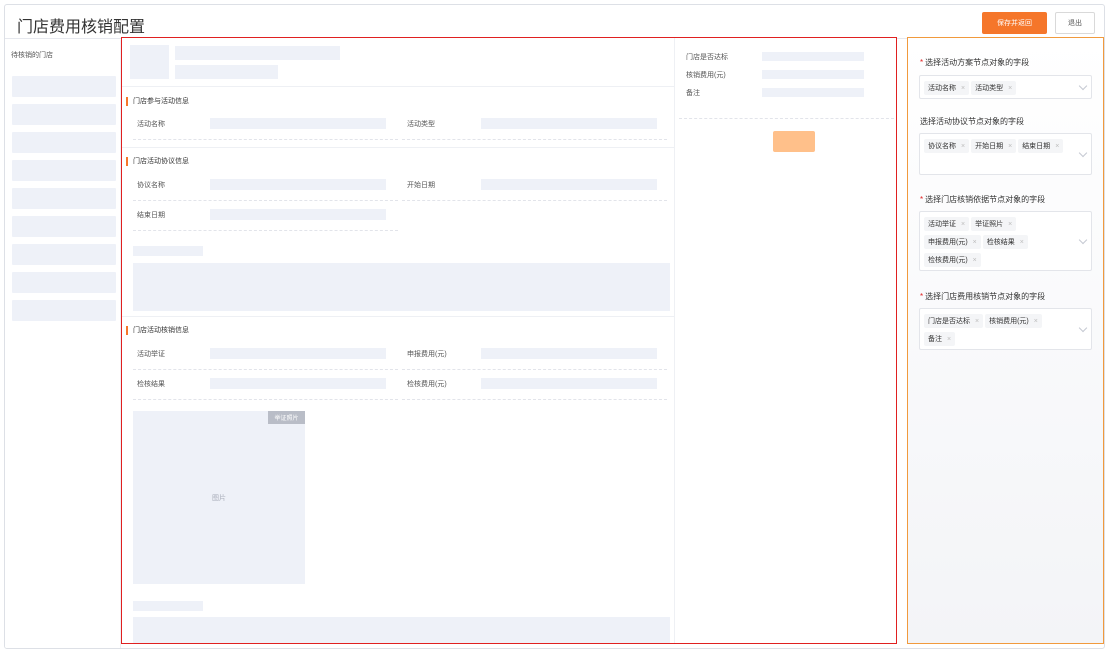  What do you see at coordinates (1005, 154) in the screenshot?
I see `config-select-activity-agreement: 协议名称 × 开始日期 × 结束日期 ×` at bounding box center [1005, 154].